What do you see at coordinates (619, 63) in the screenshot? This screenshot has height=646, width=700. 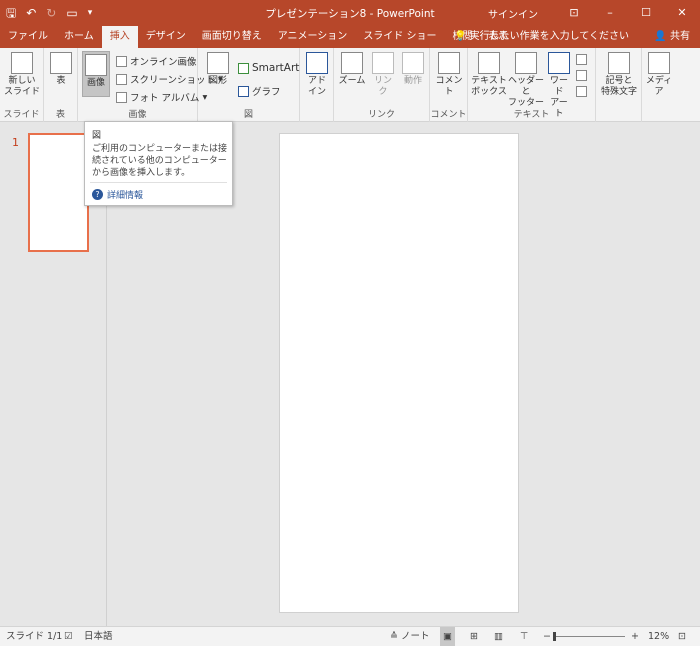 I see `omega-icon` at bounding box center [619, 63].